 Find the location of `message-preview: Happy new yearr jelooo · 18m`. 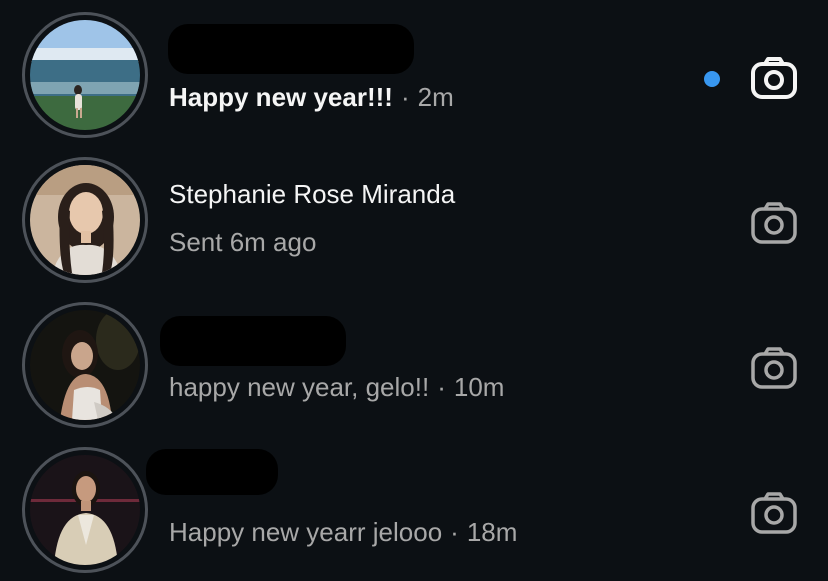

message-preview: Happy new yearr jelooo · 18m is located at coordinates (343, 532).